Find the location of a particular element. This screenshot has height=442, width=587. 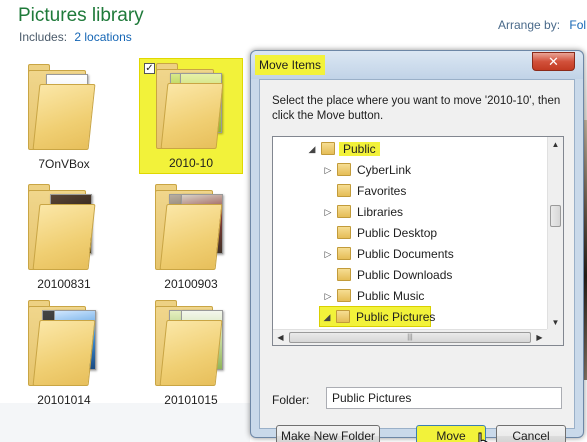

tile-label: 20101014 is located at coordinates (64, 400).